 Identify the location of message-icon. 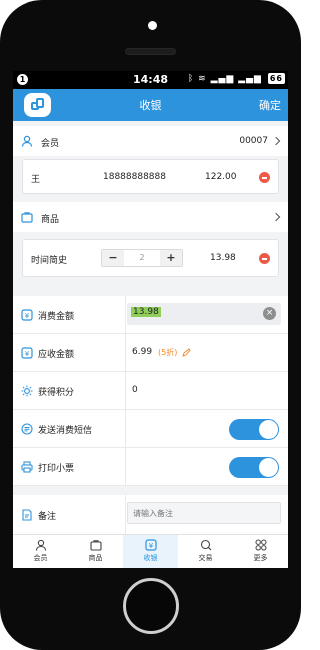
(27, 429).